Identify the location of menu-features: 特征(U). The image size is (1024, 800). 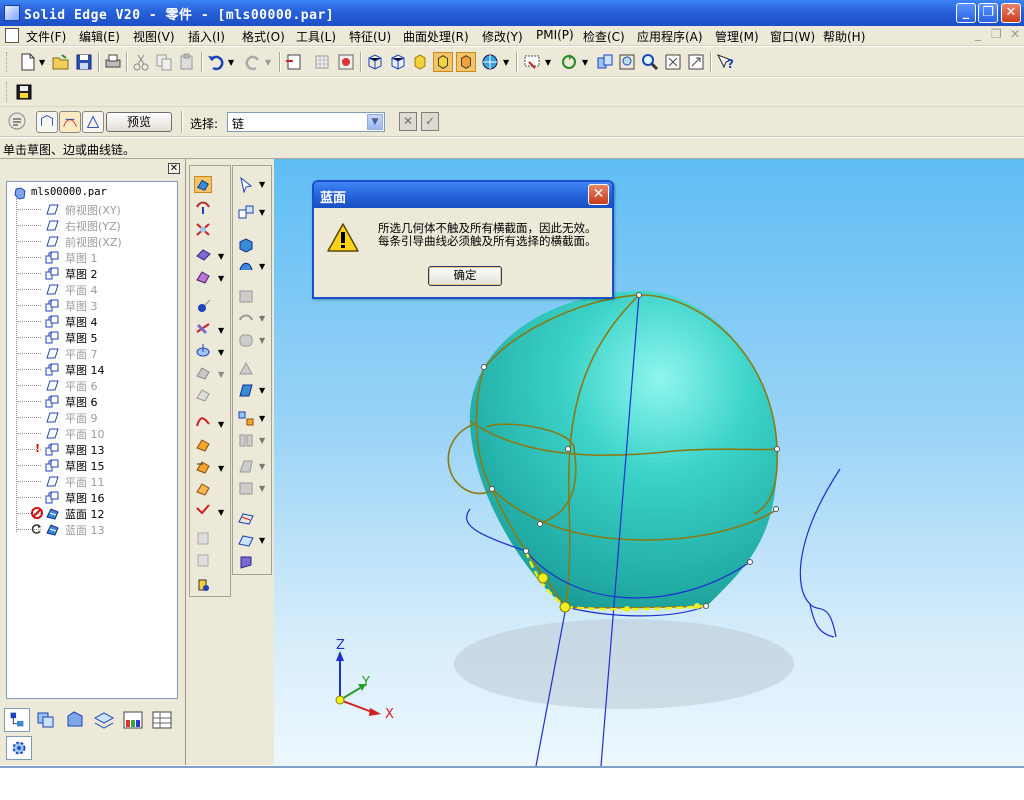
(370, 36).